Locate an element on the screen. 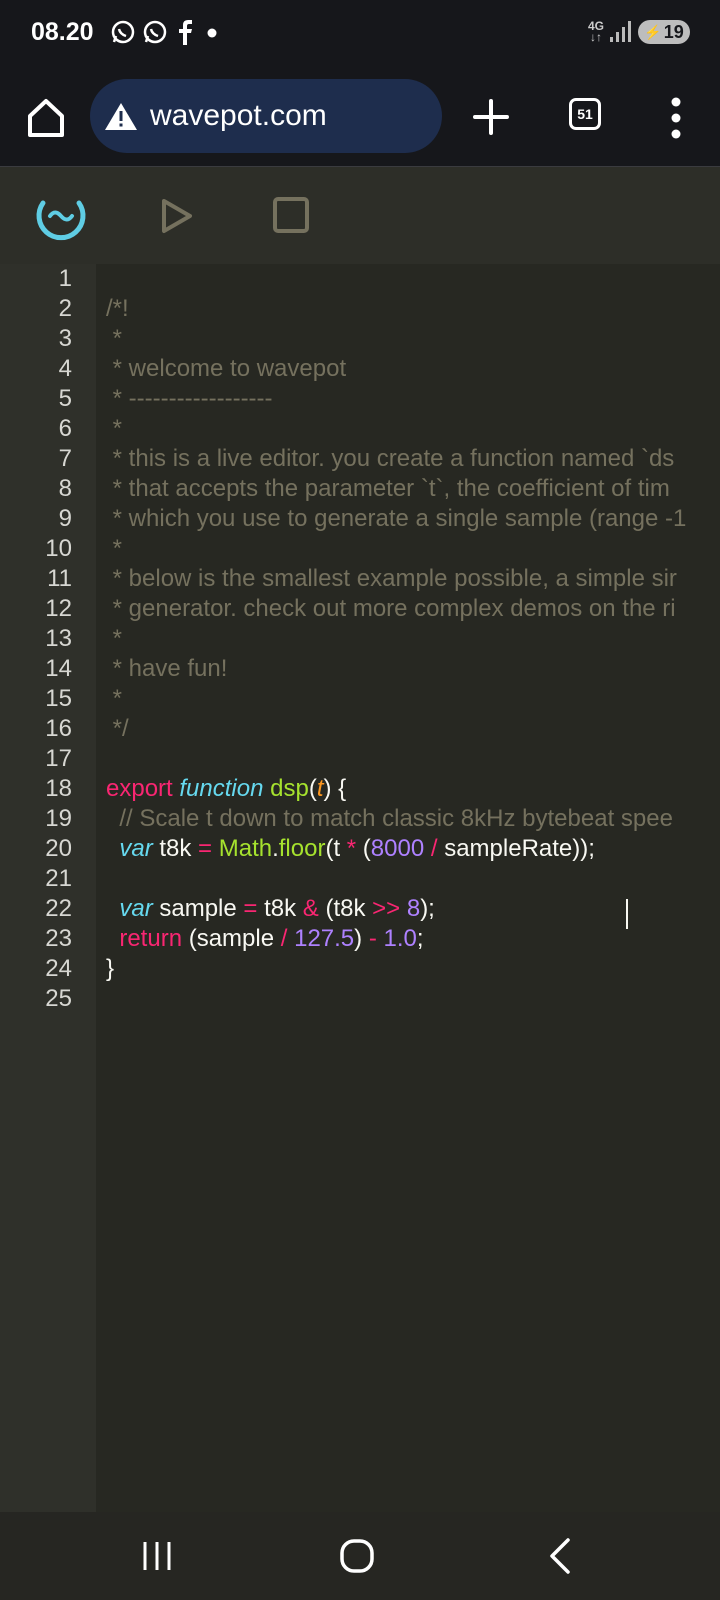 The image size is (720, 1600). operator: = is located at coordinates (250, 908).